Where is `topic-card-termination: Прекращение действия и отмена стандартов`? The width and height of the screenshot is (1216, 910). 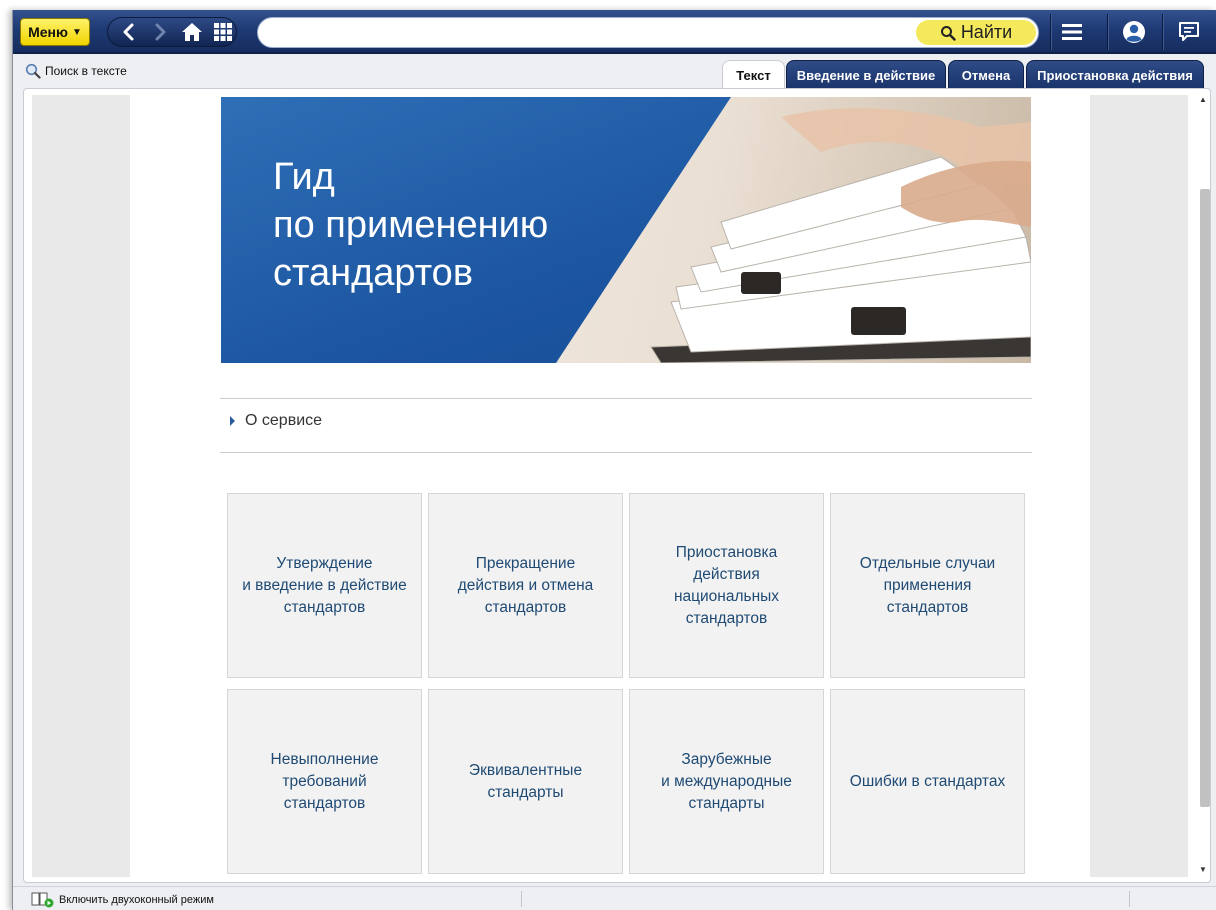
topic-card-termination: Прекращение действия и отмена стандартов is located at coordinates (525, 585).